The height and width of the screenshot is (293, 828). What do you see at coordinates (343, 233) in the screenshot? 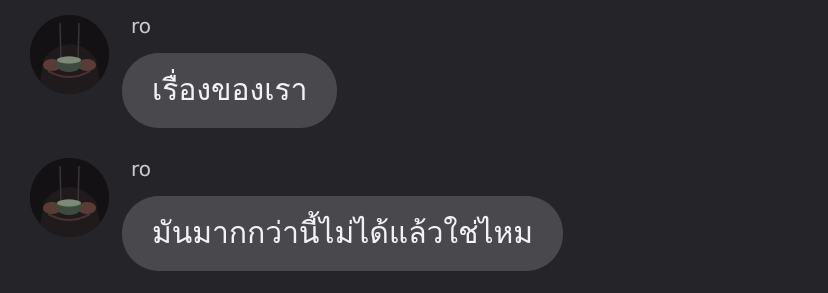
I see `message-bubble: มันมากกว่านี้ไม่ได้แล้วใช่ไหม` at bounding box center [343, 233].